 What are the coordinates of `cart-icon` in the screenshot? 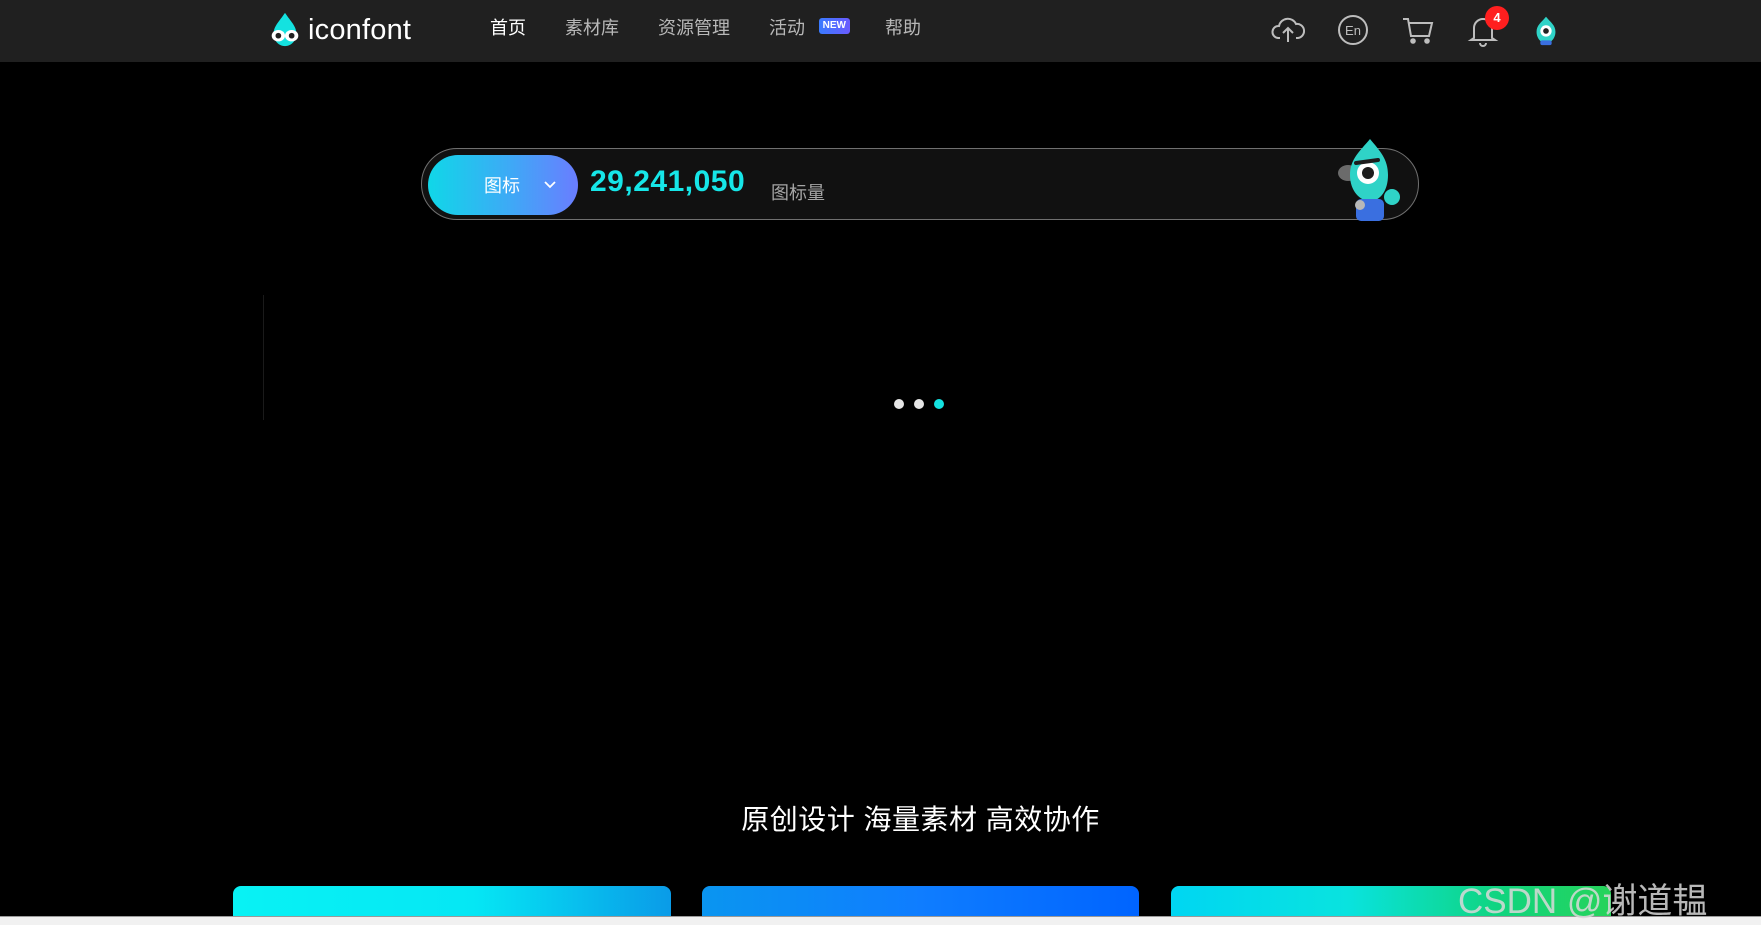 It's located at (1418, 31).